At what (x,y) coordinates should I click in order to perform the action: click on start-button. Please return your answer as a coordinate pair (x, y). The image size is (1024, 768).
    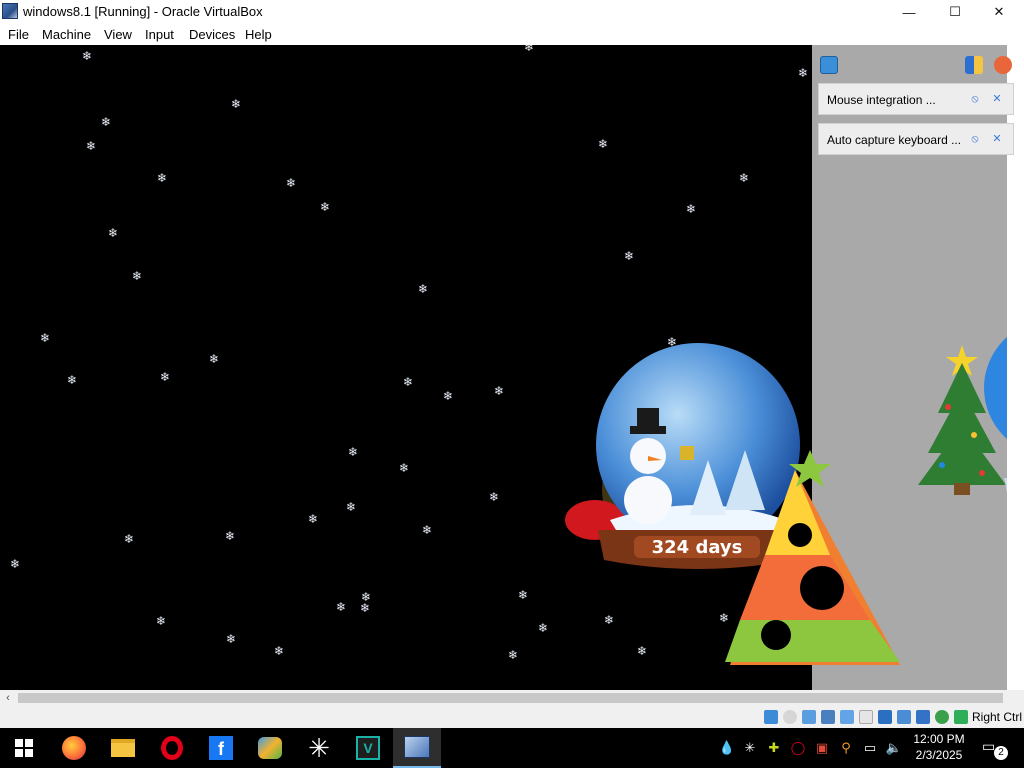
    Looking at the image, I should click on (24, 748).